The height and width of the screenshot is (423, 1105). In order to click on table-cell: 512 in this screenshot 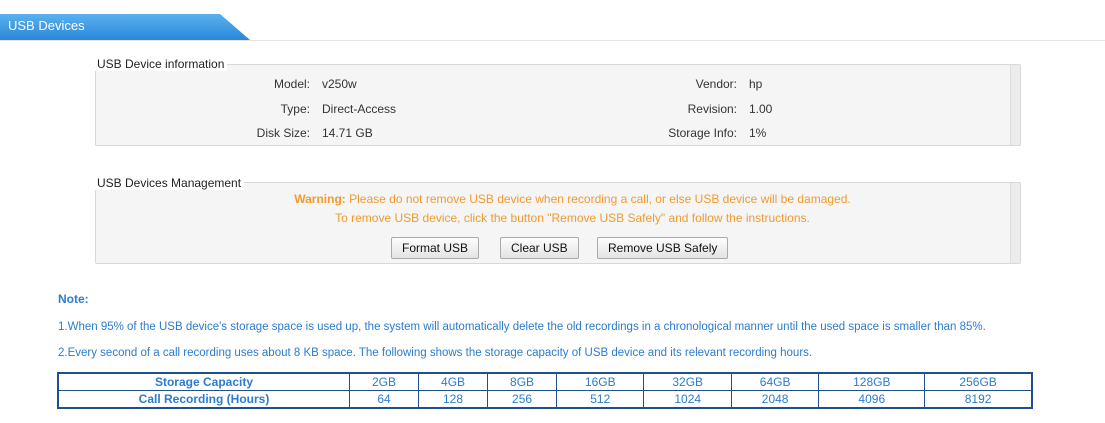, I will do `click(600, 399)`.